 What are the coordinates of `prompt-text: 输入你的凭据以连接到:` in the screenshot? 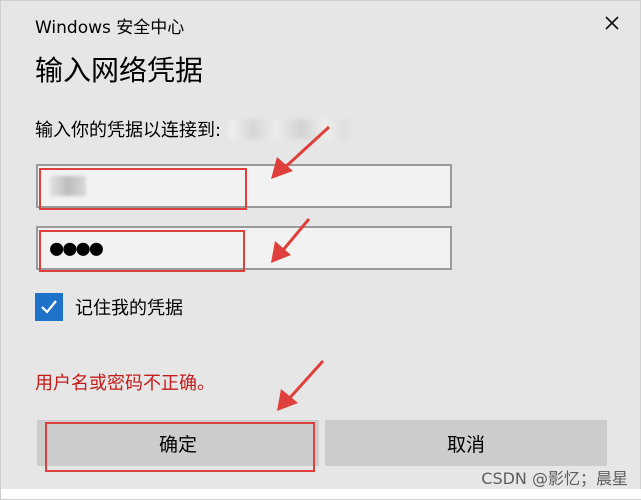 It's located at (128, 130).